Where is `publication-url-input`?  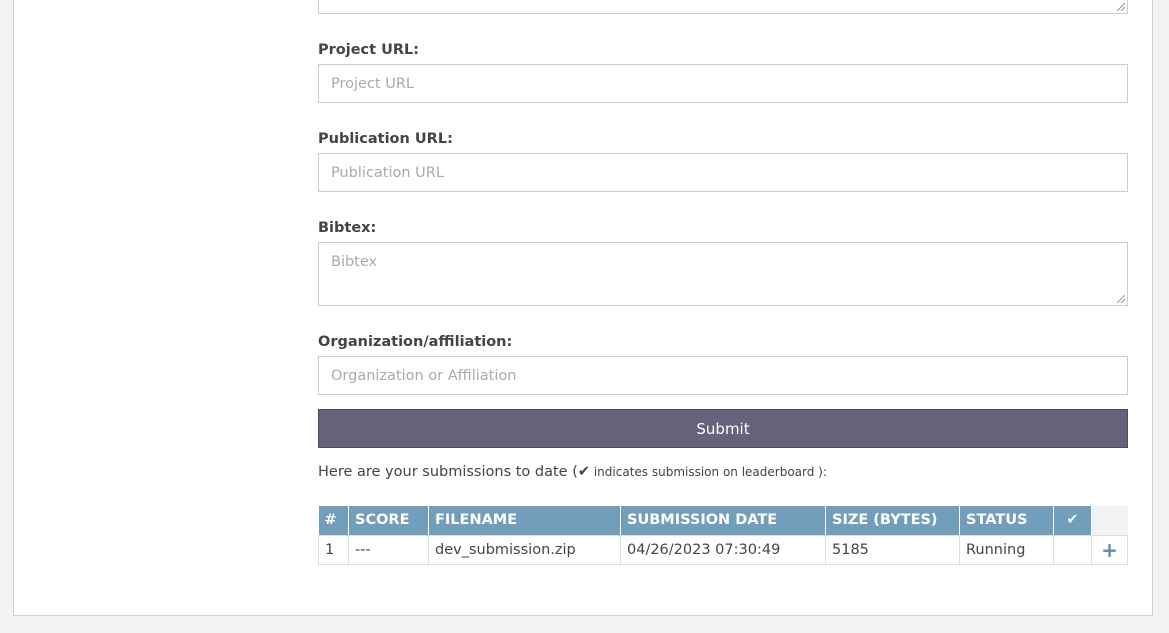 publication-url-input is located at coordinates (723, 172).